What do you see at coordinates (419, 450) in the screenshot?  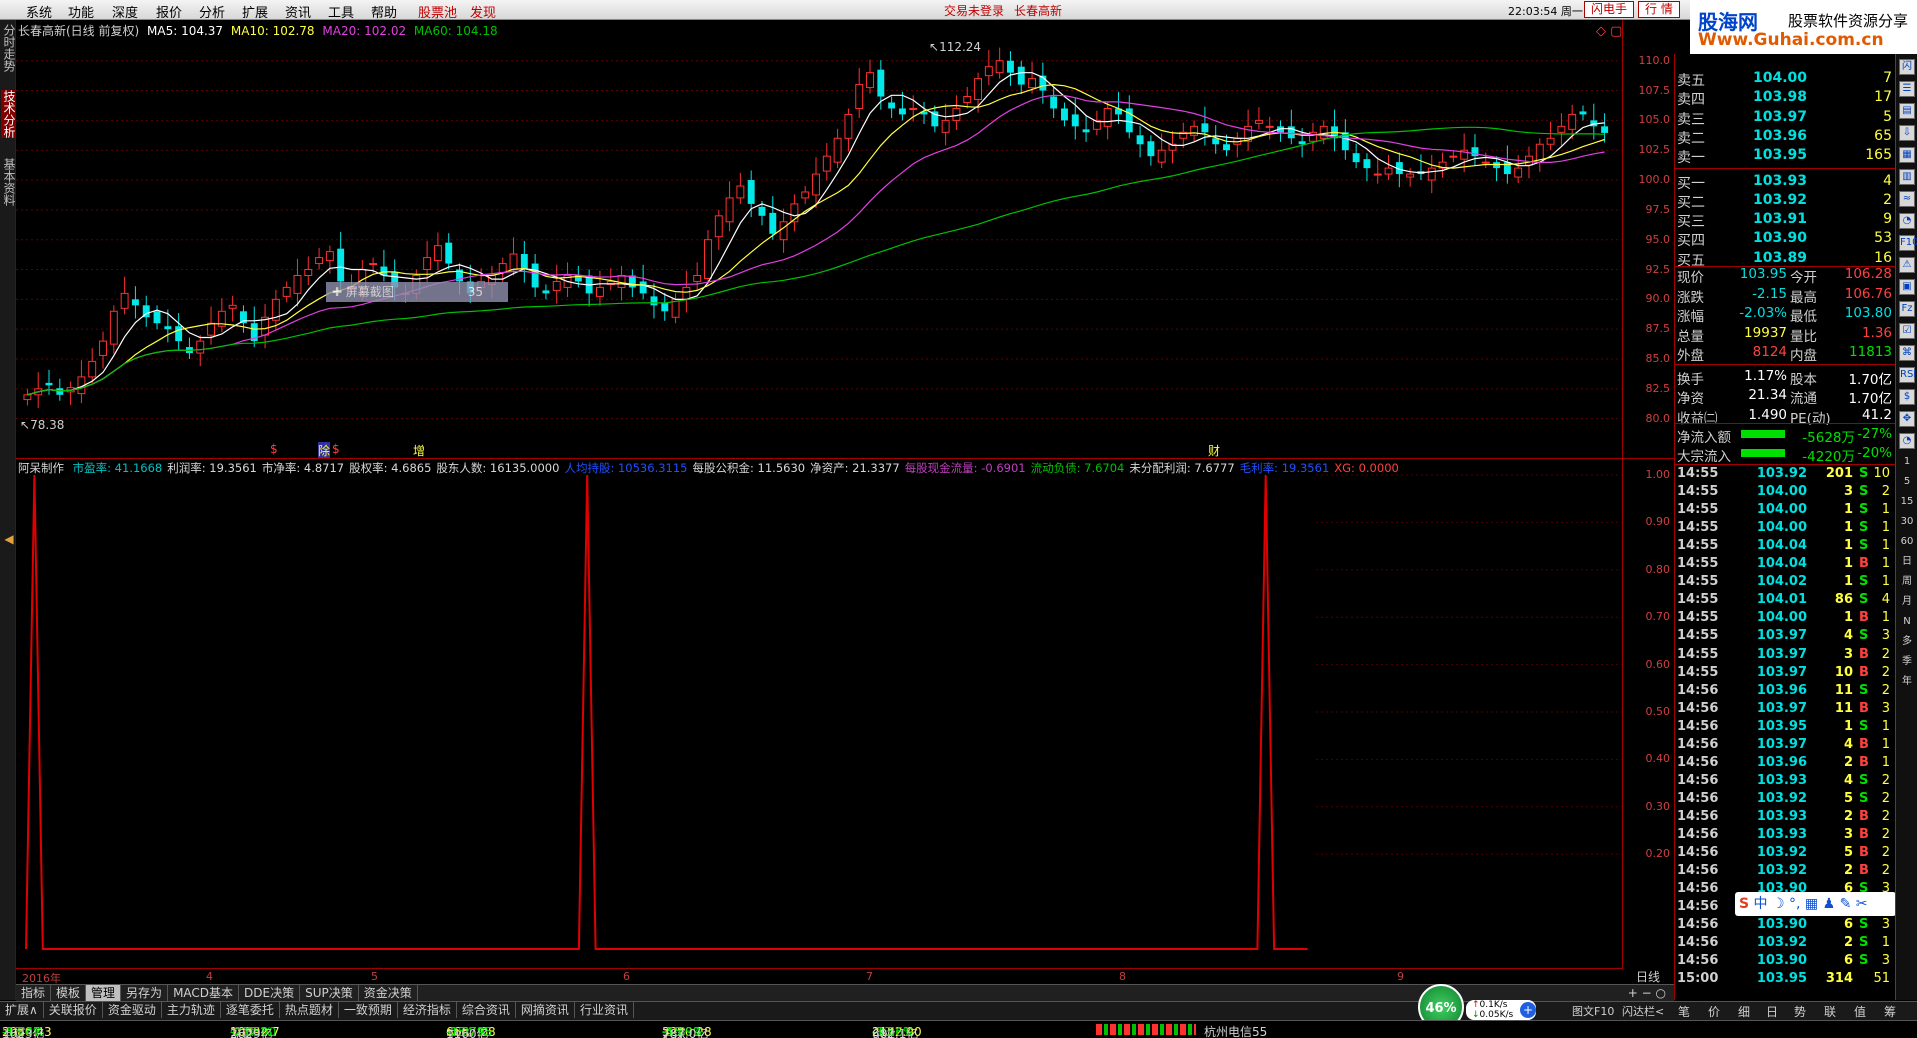 I see `event-mark-increase: 增` at bounding box center [419, 450].